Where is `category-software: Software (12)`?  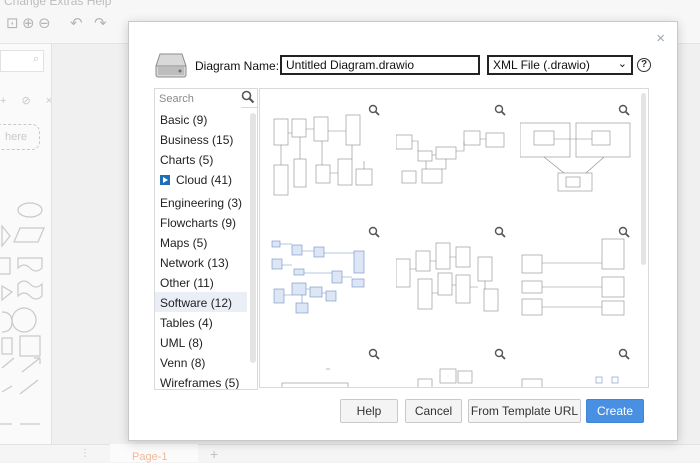 category-software: Software (12) is located at coordinates (201, 302).